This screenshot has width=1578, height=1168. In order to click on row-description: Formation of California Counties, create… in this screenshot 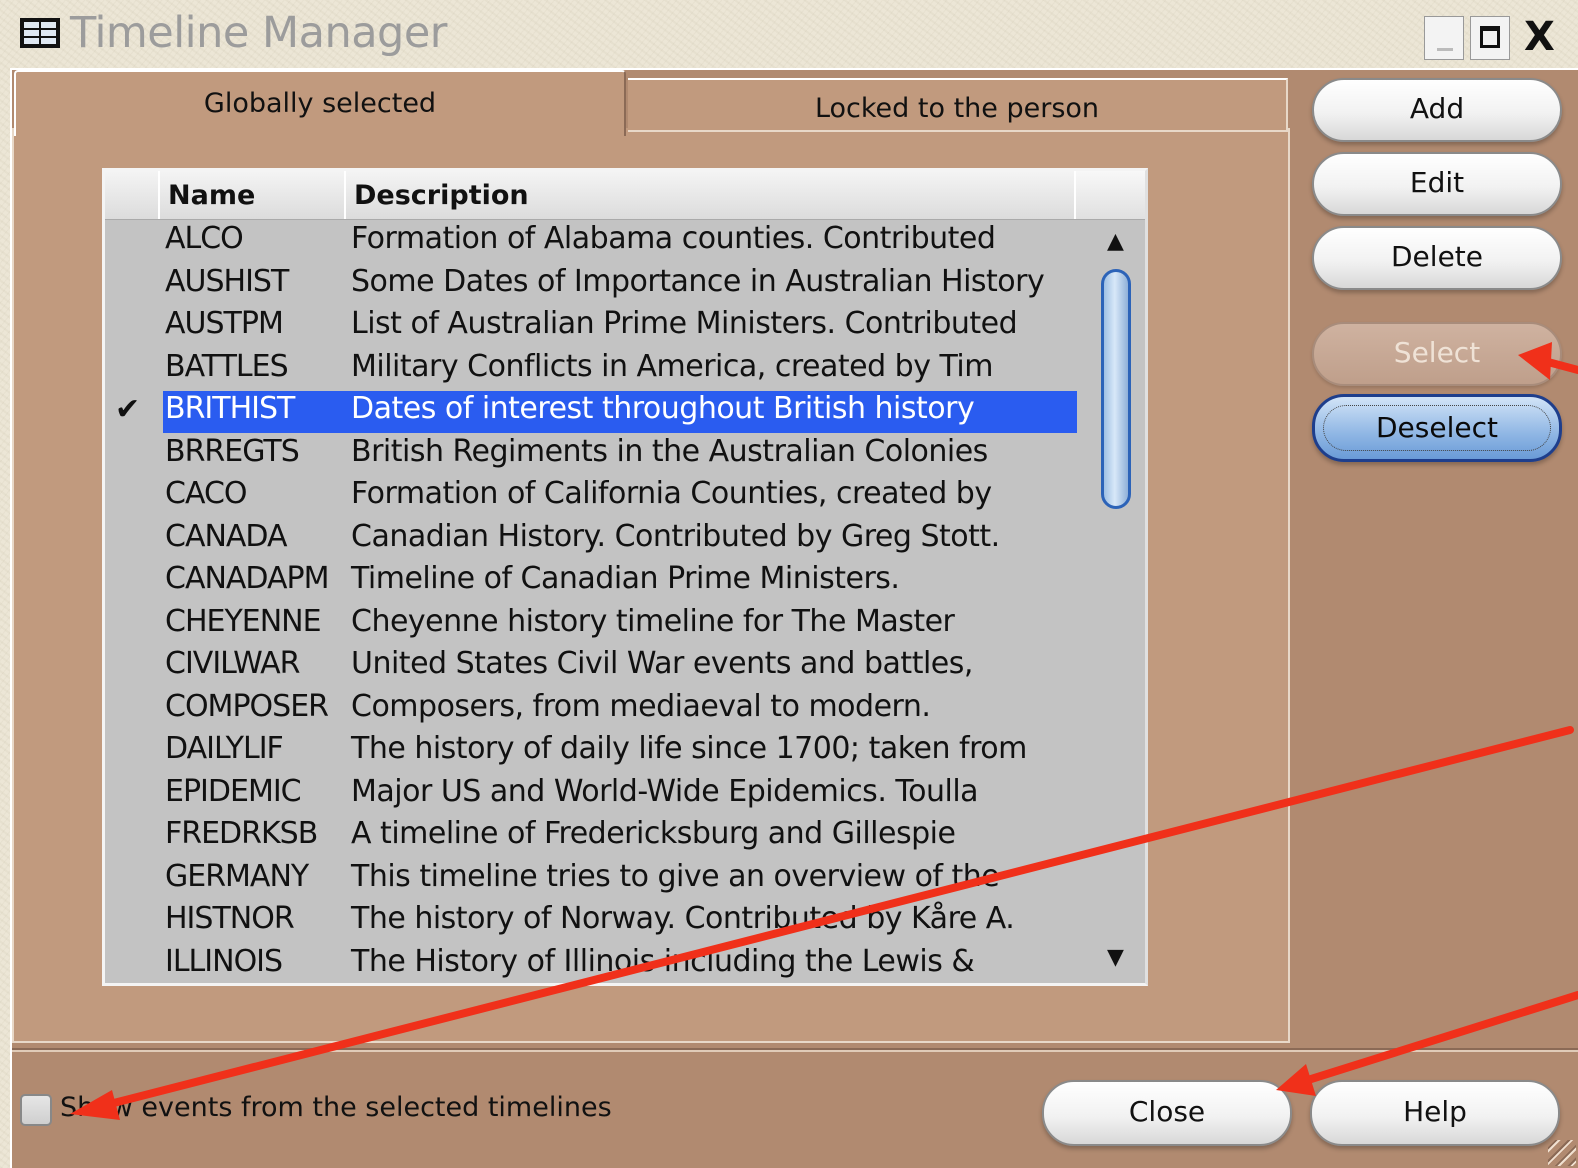, I will do `click(671, 493)`.